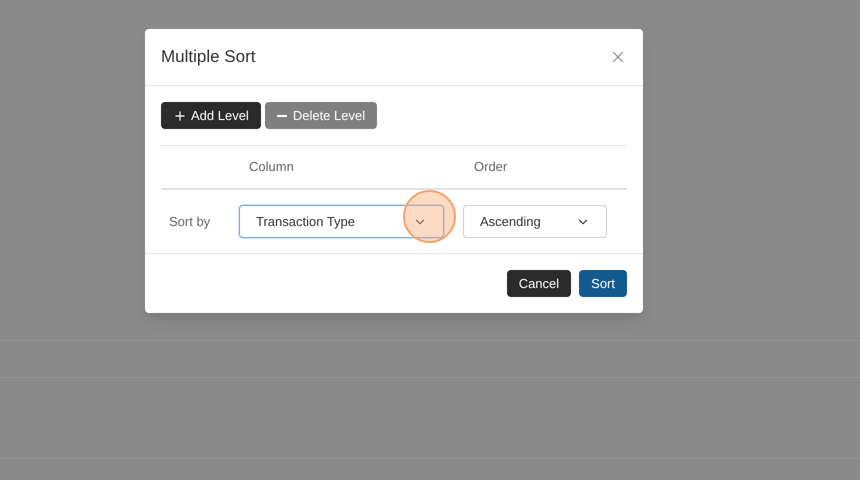 The image size is (860, 480). I want to click on click-marker, so click(429, 216).